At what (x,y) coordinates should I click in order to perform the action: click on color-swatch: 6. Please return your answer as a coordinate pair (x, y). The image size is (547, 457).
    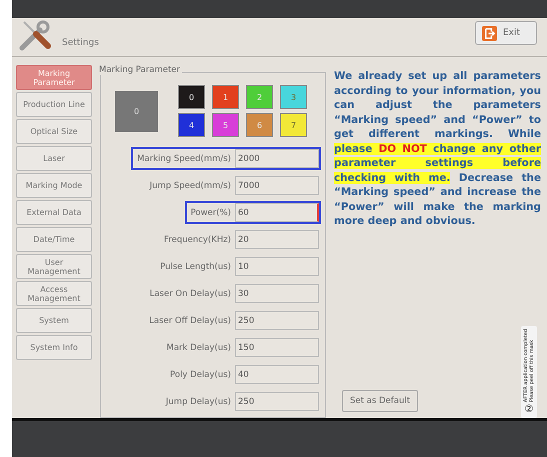
    Looking at the image, I should click on (259, 125).